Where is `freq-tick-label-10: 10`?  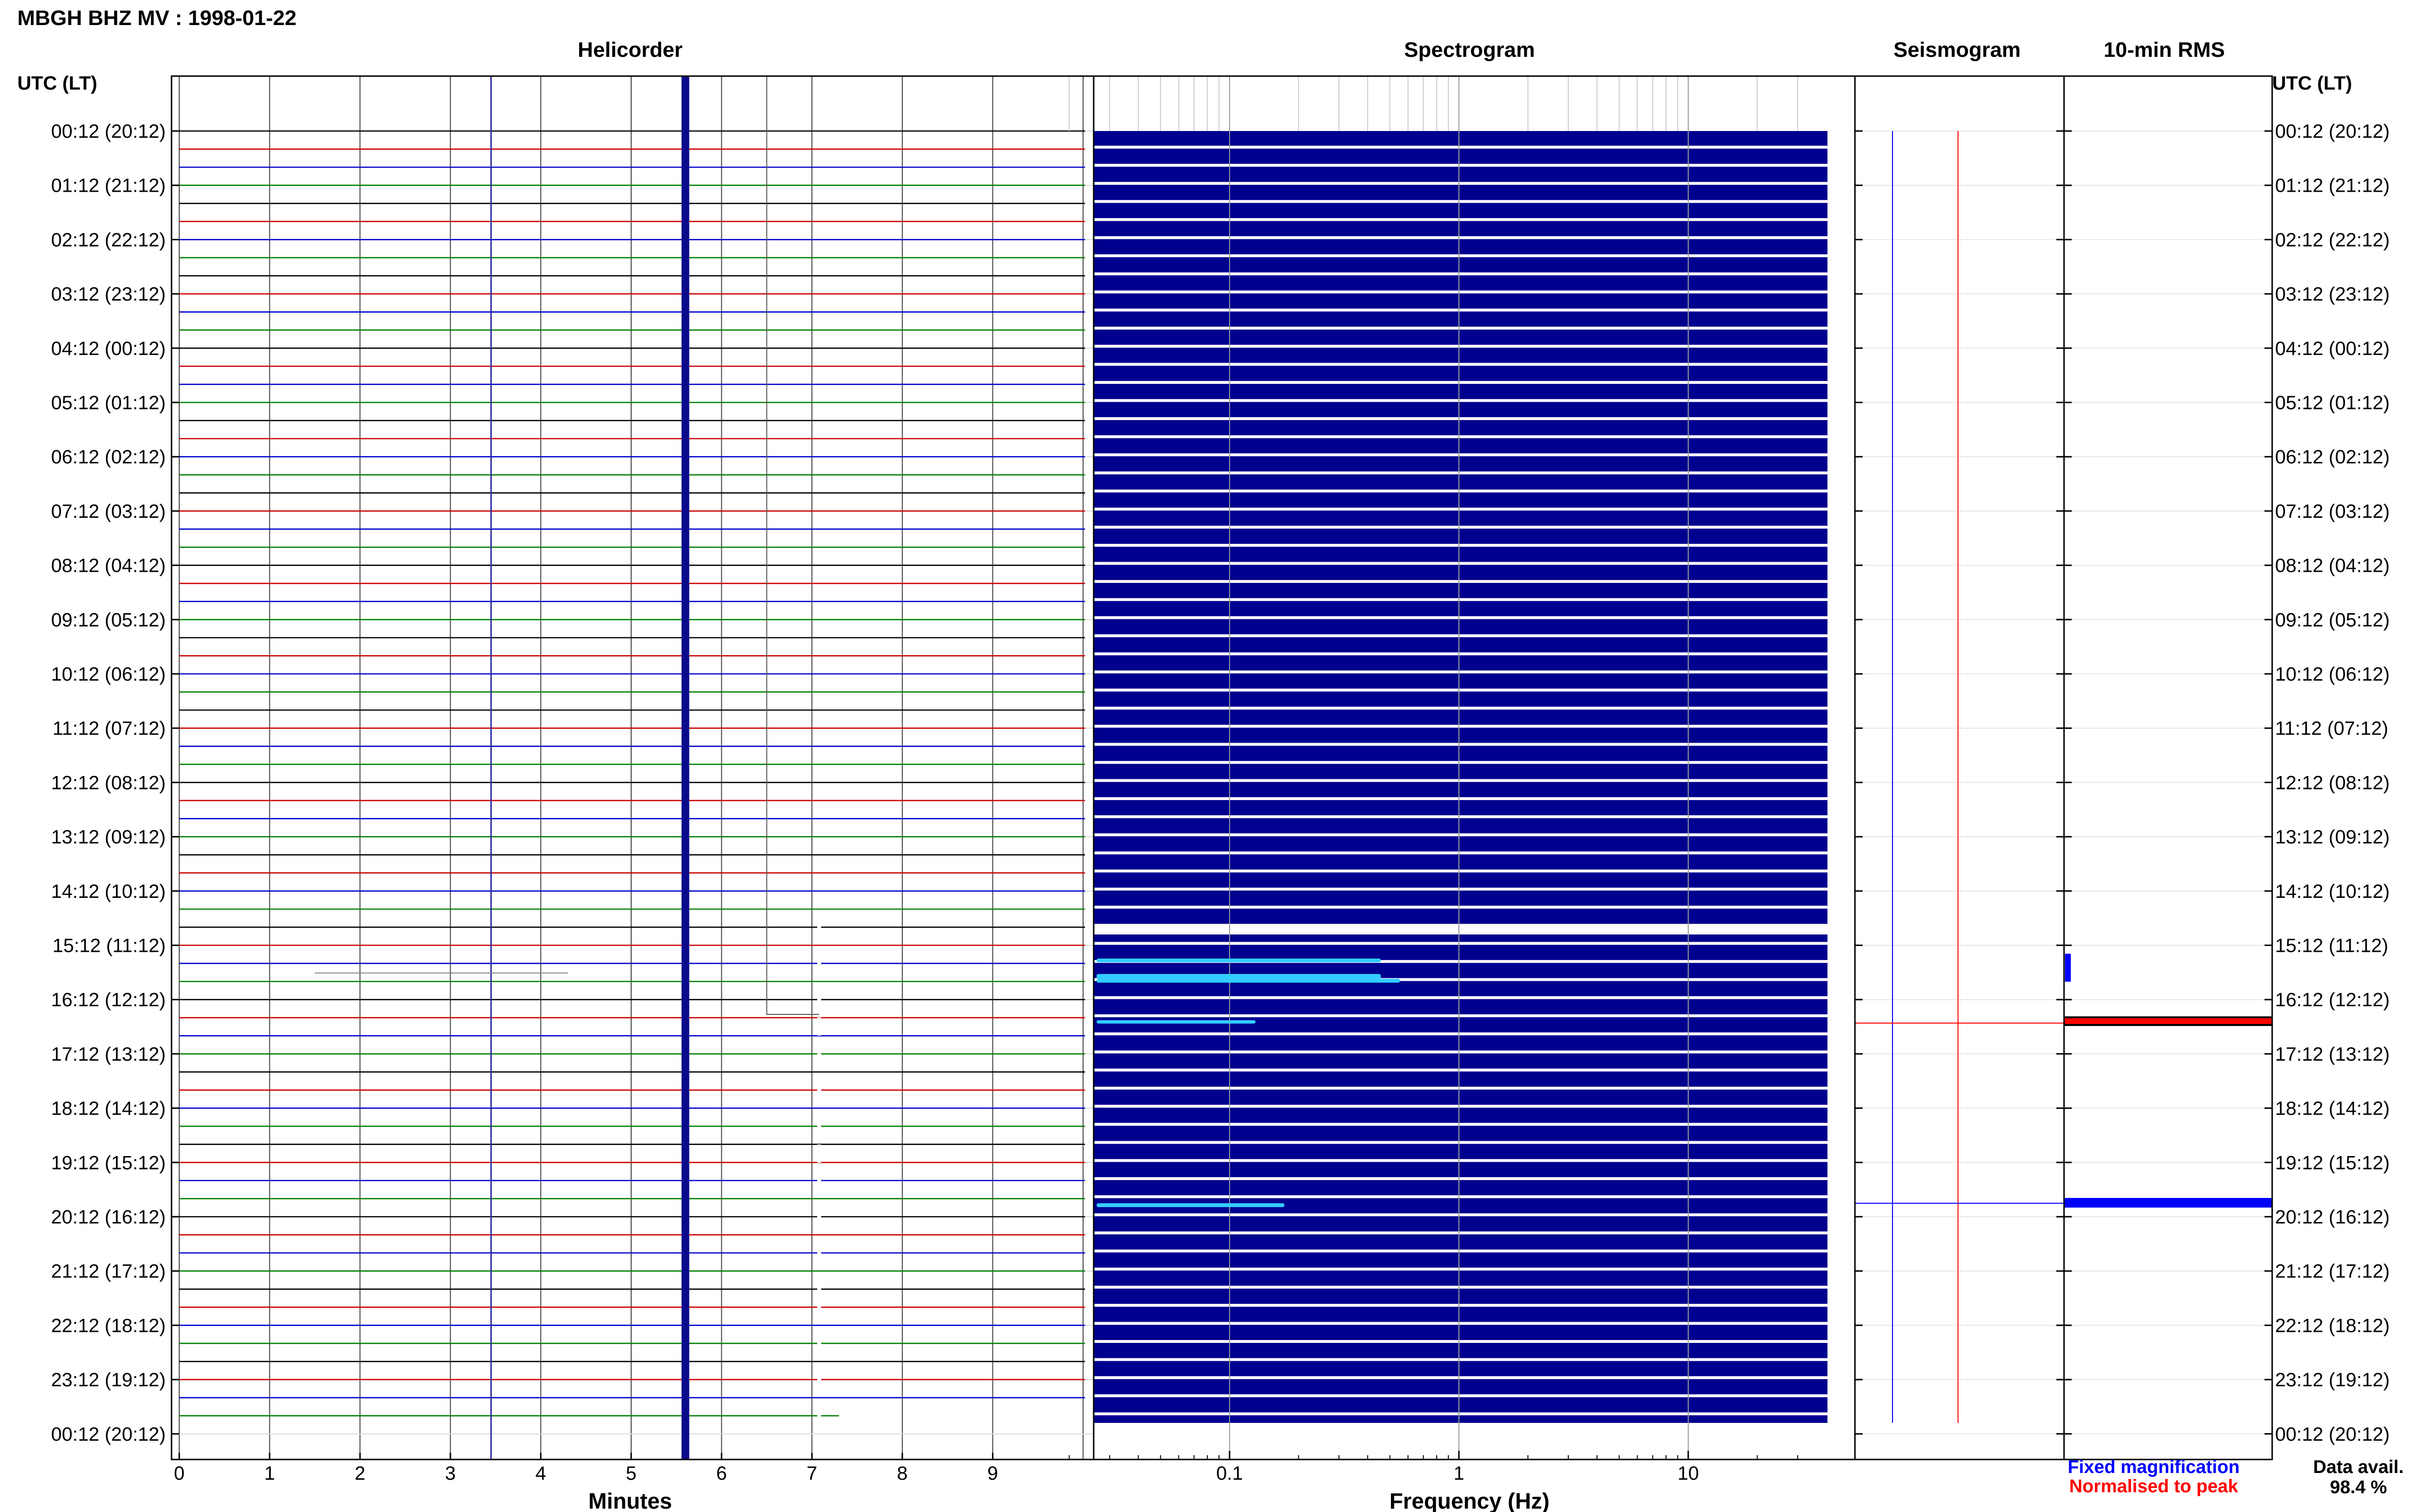
freq-tick-label-10: 10 is located at coordinates (1688, 1473).